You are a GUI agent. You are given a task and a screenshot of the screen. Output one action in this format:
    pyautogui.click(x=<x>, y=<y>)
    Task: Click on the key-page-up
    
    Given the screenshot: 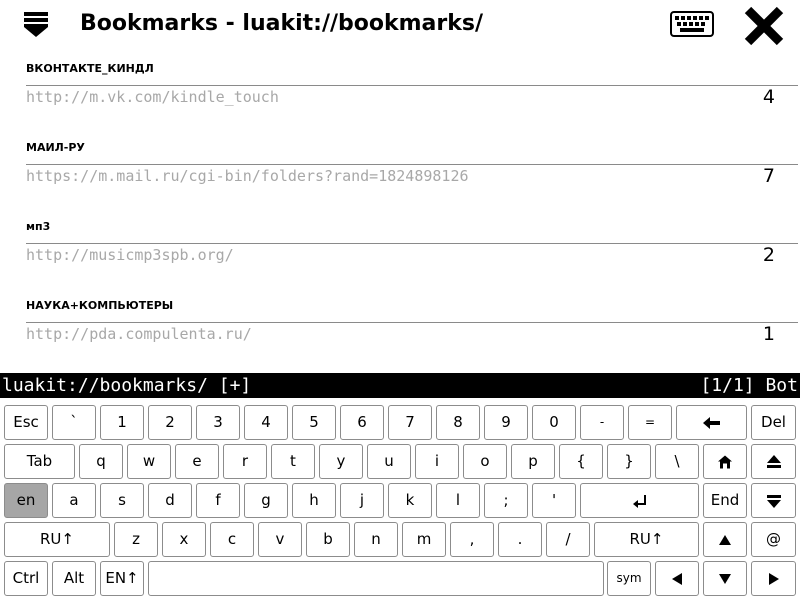 What is the action you would take?
    pyautogui.click(x=773, y=461)
    